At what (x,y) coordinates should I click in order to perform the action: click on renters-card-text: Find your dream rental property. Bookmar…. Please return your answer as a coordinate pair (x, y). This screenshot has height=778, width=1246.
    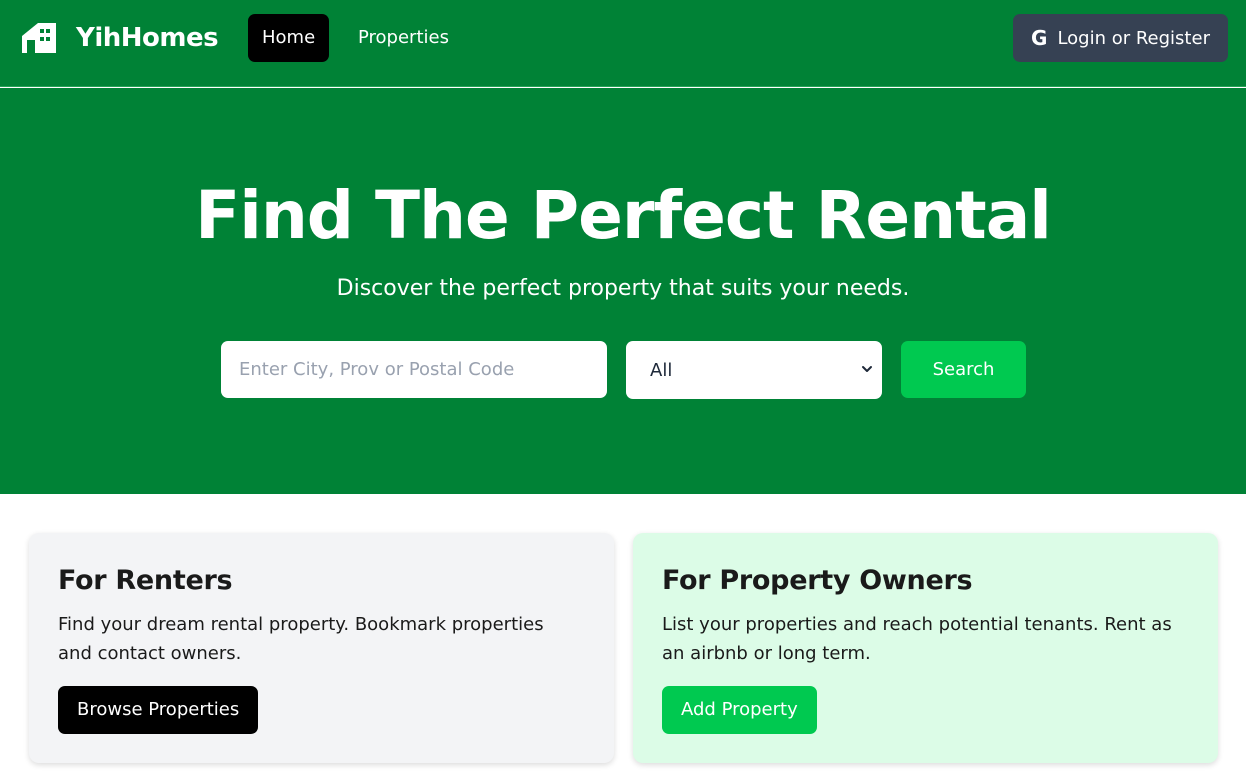
    Looking at the image, I should click on (301, 639).